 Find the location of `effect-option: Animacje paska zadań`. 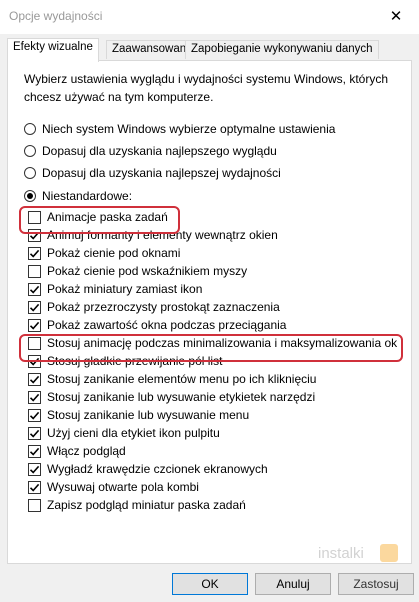

effect-option: Animacje paska zadań is located at coordinates (98, 217).